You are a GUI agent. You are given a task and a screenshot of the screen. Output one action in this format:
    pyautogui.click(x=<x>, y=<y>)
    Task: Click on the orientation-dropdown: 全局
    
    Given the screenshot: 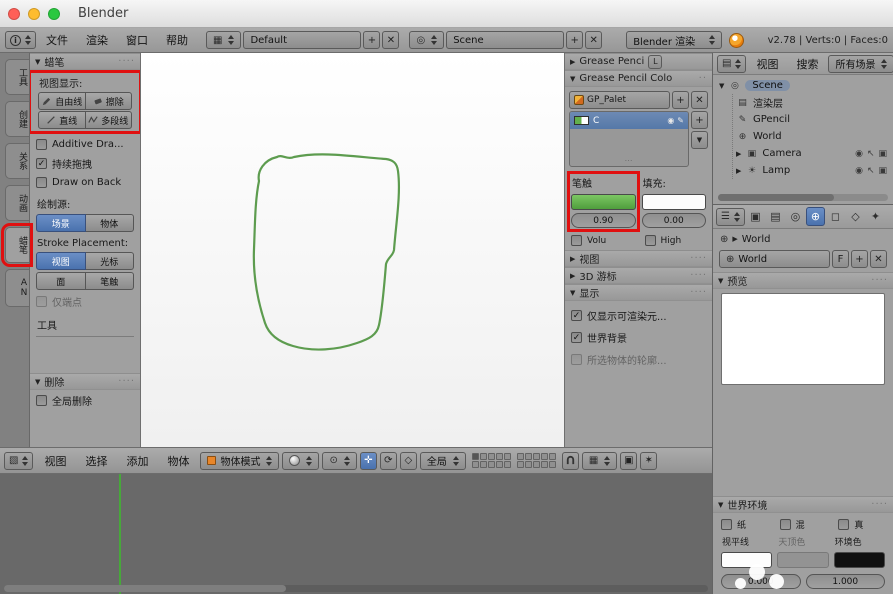 What is the action you would take?
    pyautogui.click(x=442, y=460)
    